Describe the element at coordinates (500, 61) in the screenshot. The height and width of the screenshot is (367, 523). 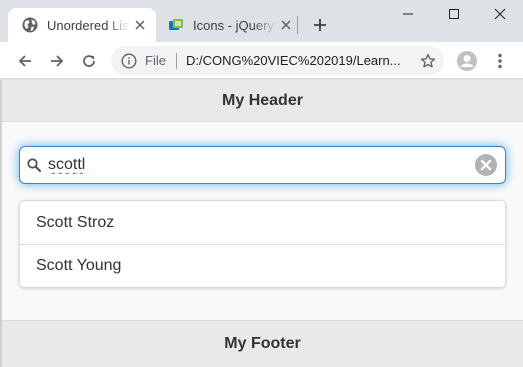
I see `more-menu-icon` at that location.